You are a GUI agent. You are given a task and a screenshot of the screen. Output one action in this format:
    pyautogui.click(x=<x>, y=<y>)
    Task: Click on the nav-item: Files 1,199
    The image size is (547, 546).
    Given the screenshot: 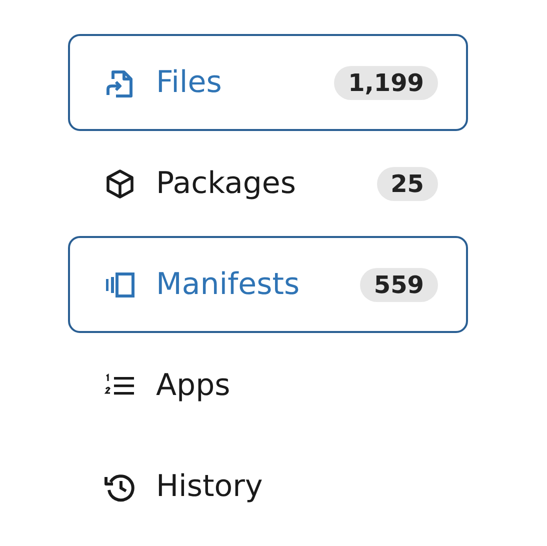 What is the action you would take?
    pyautogui.click(x=268, y=82)
    